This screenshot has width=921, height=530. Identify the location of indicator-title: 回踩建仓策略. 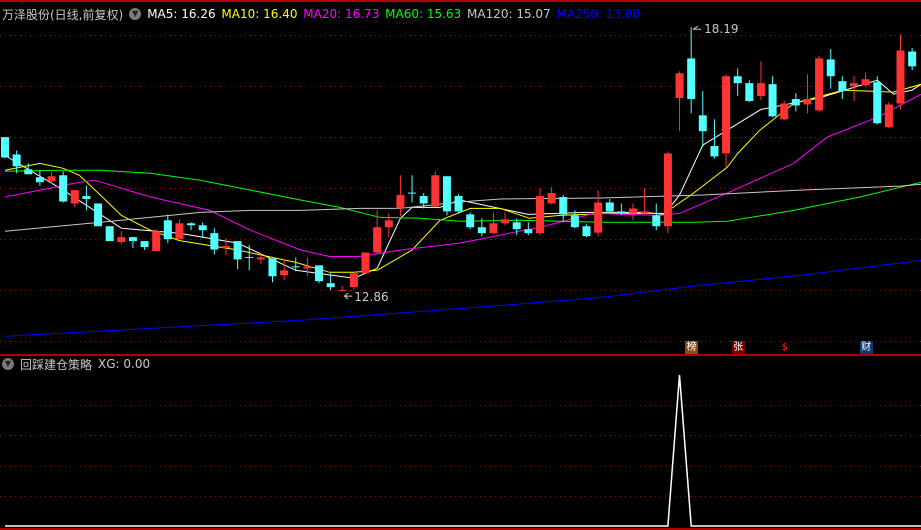
(56, 364).